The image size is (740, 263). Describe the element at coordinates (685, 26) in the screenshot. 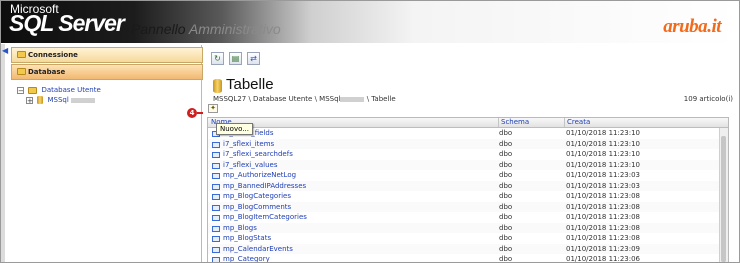

I see `brand-name: aruba` at that location.